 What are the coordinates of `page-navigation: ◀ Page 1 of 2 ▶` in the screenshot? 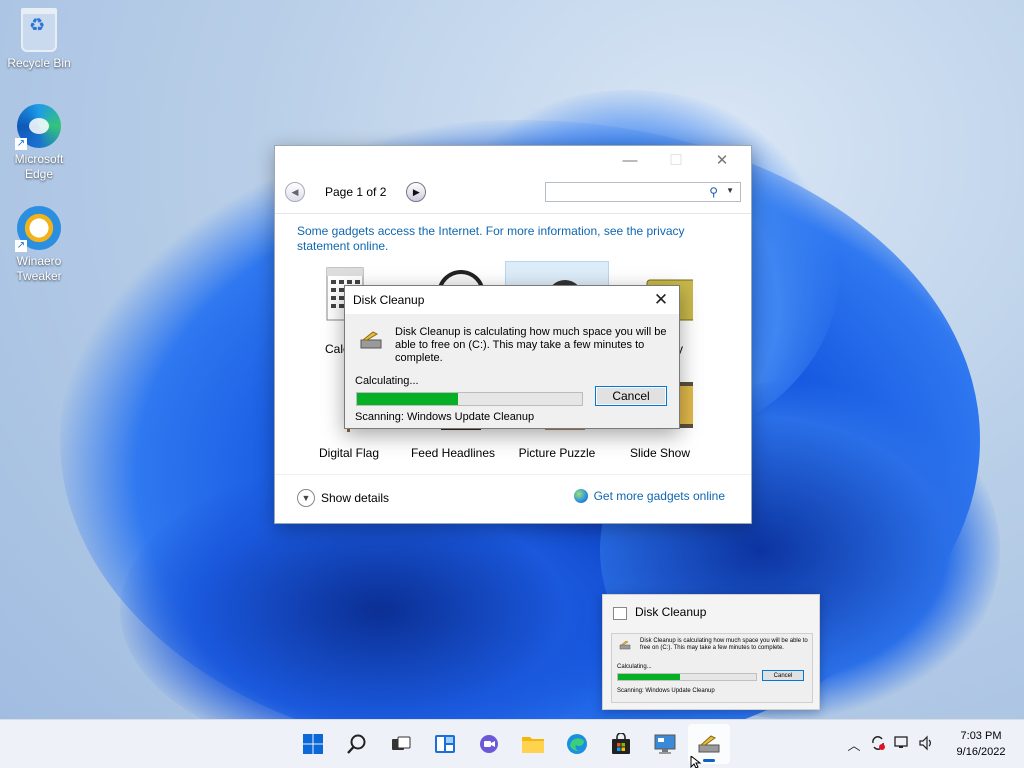 It's located at (356, 192).